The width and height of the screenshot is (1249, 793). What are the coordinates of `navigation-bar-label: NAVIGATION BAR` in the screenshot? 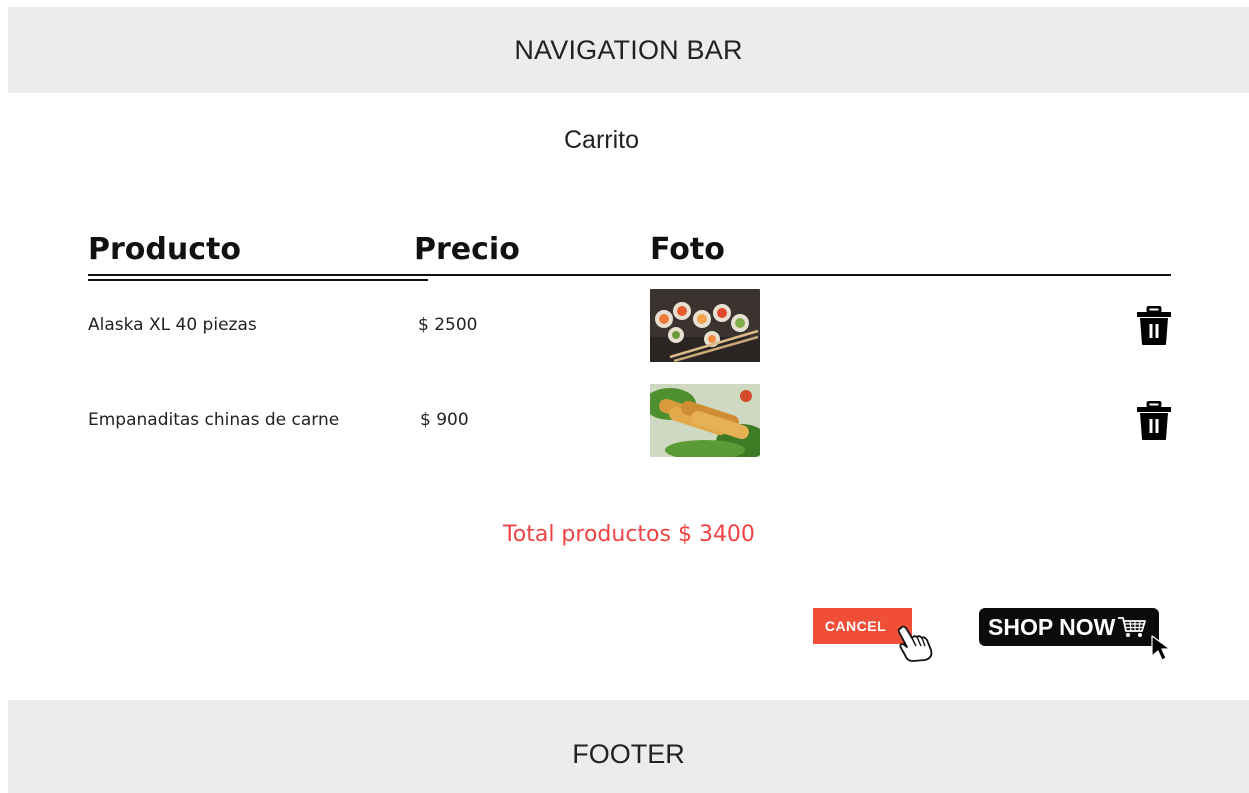 It's located at (628, 49).